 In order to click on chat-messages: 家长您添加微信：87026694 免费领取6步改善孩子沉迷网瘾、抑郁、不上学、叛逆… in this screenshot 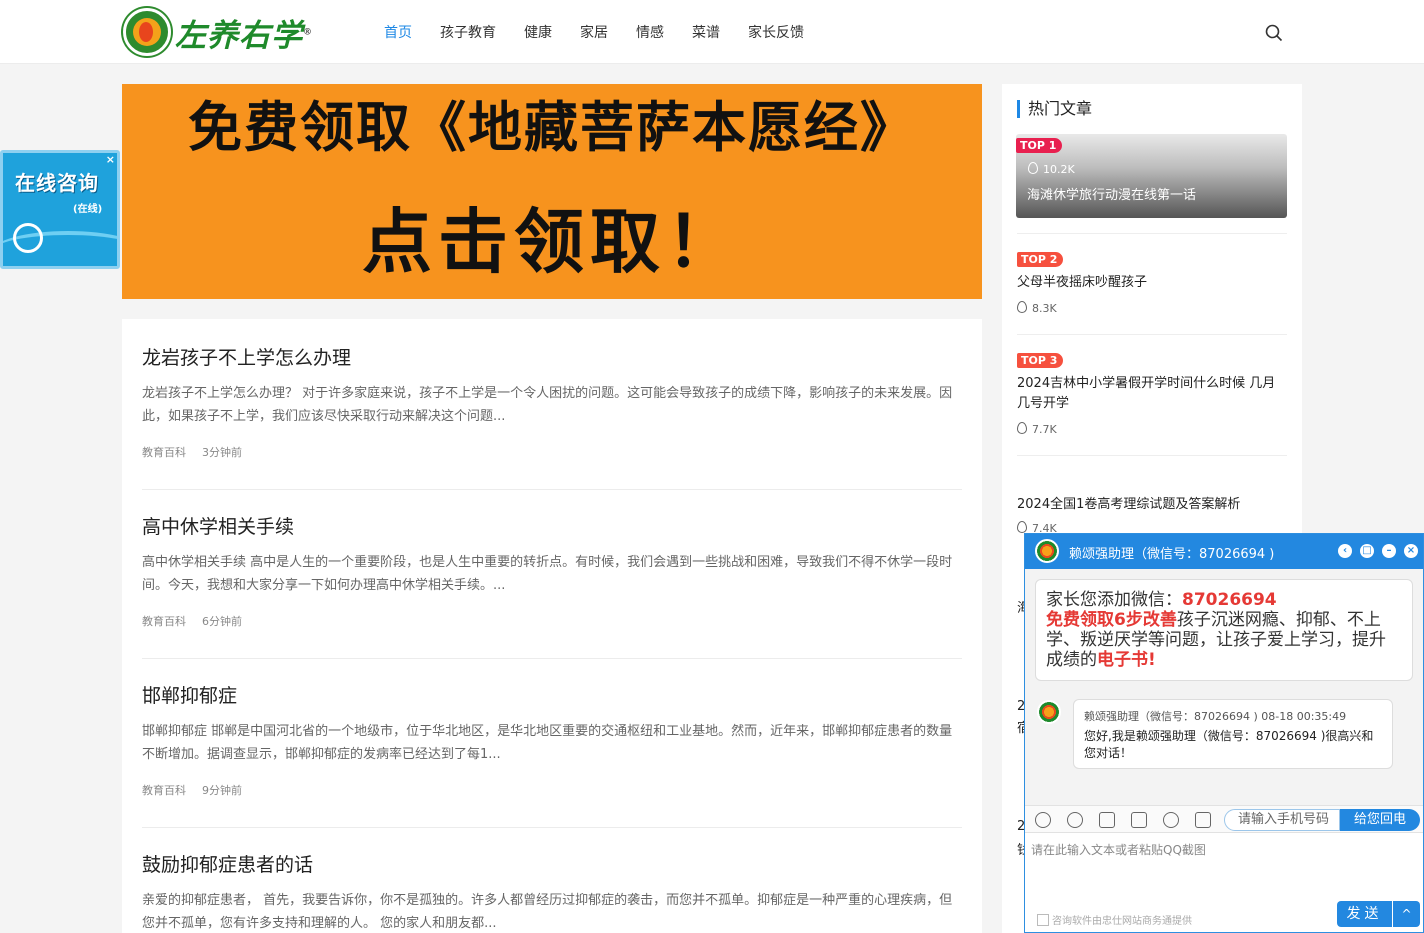, I will do `click(1224, 687)`.